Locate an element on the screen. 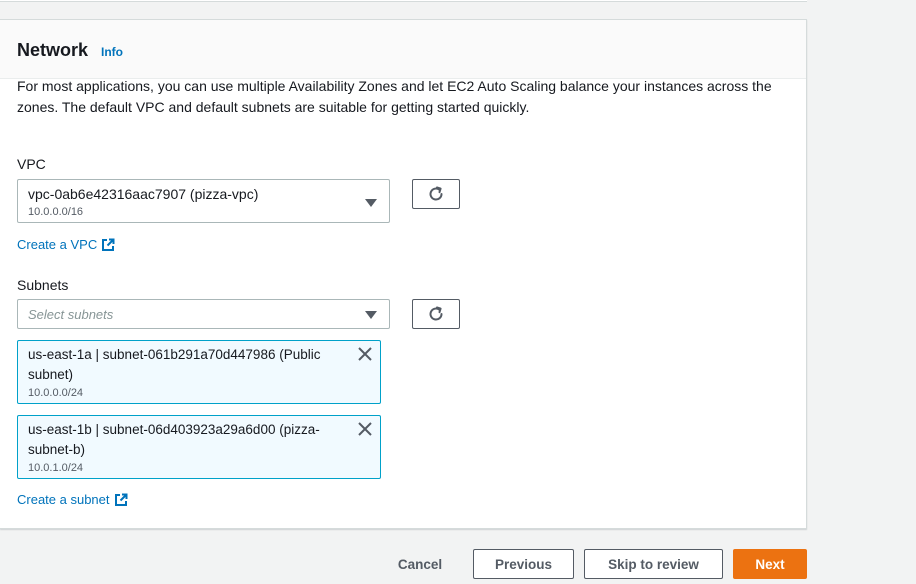  subnets-placeholder: Select subnets is located at coordinates (71, 314).